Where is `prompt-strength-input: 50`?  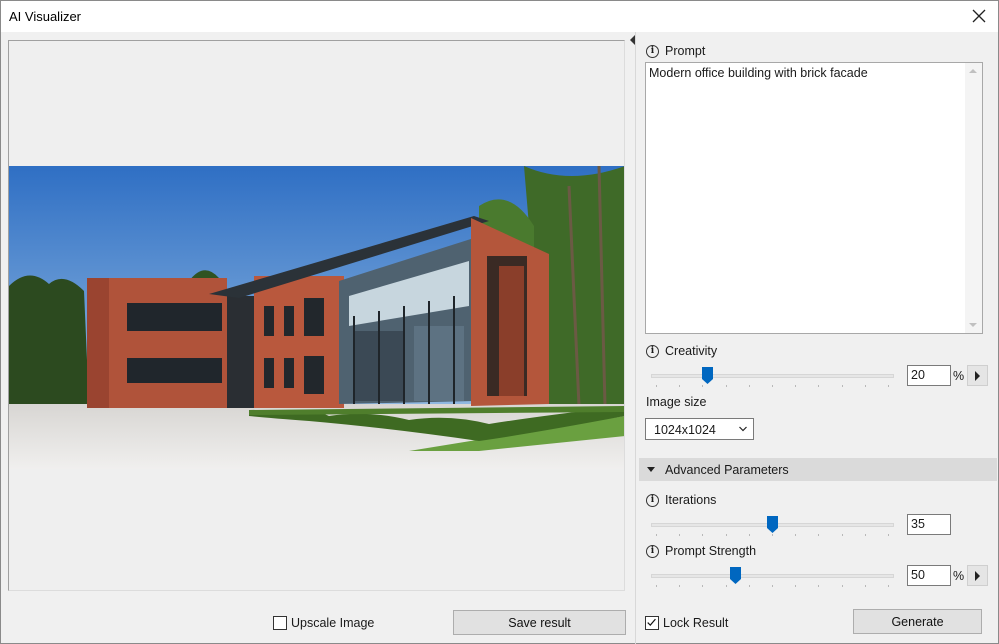 prompt-strength-input: 50 is located at coordinates (929, 575).